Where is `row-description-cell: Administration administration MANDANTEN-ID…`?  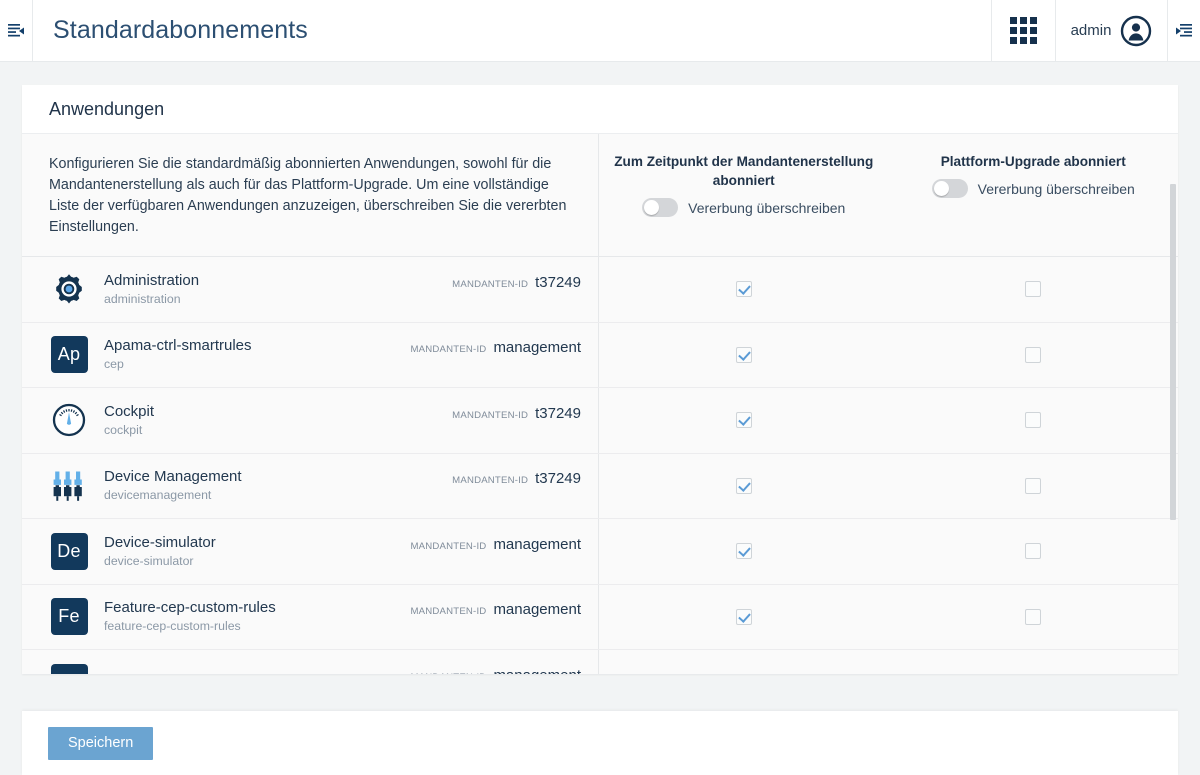
row-description-cell: Administration administration MANDANTEN-ID… is located at coordinates (310, 289).